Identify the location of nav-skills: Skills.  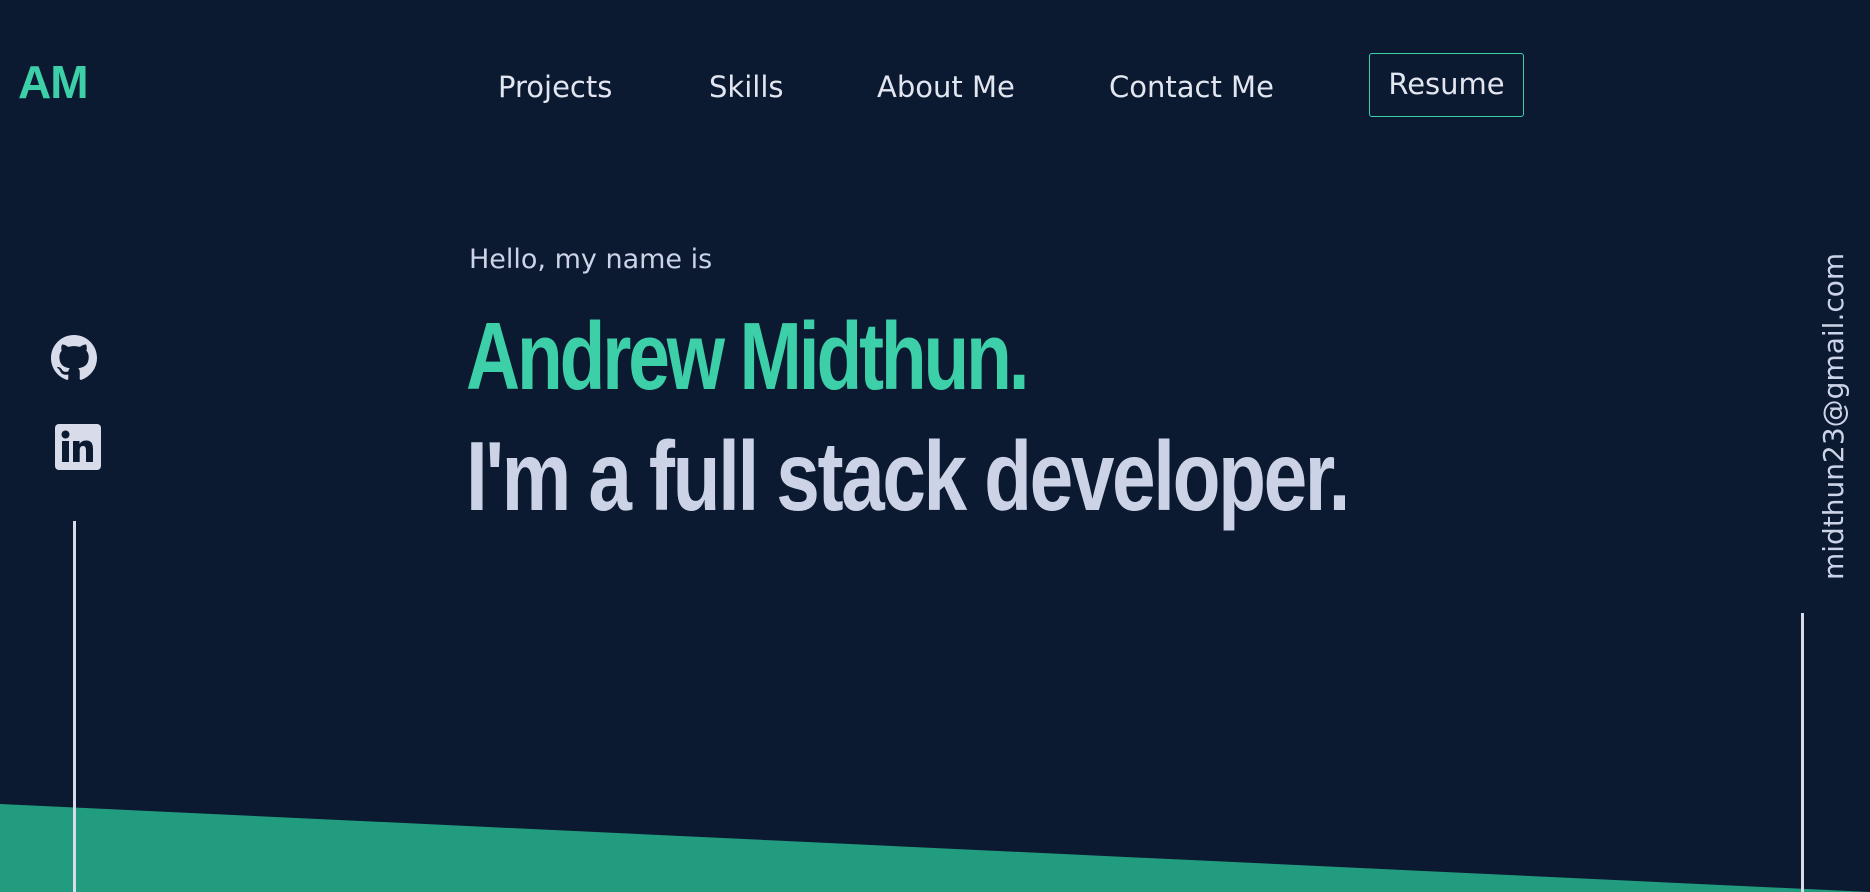
(746, 87).